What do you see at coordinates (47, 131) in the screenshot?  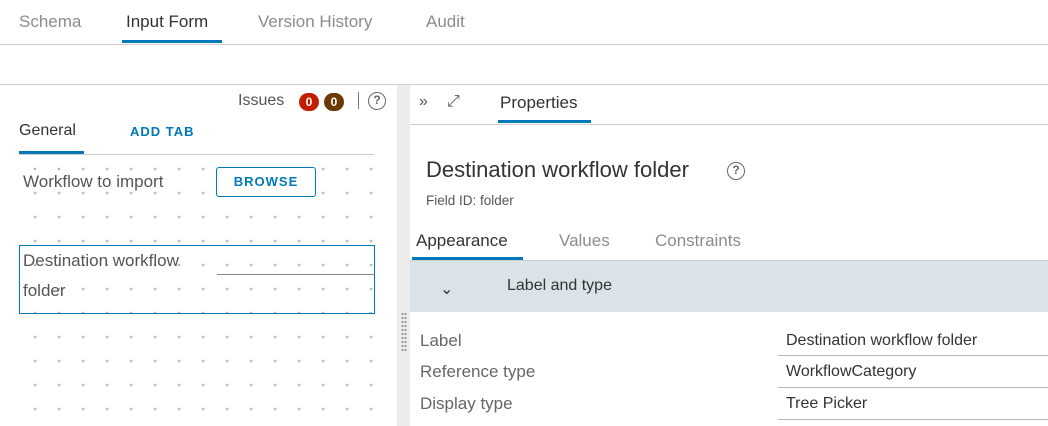 I see `tab-general: General` at bounding box center [47, 131].